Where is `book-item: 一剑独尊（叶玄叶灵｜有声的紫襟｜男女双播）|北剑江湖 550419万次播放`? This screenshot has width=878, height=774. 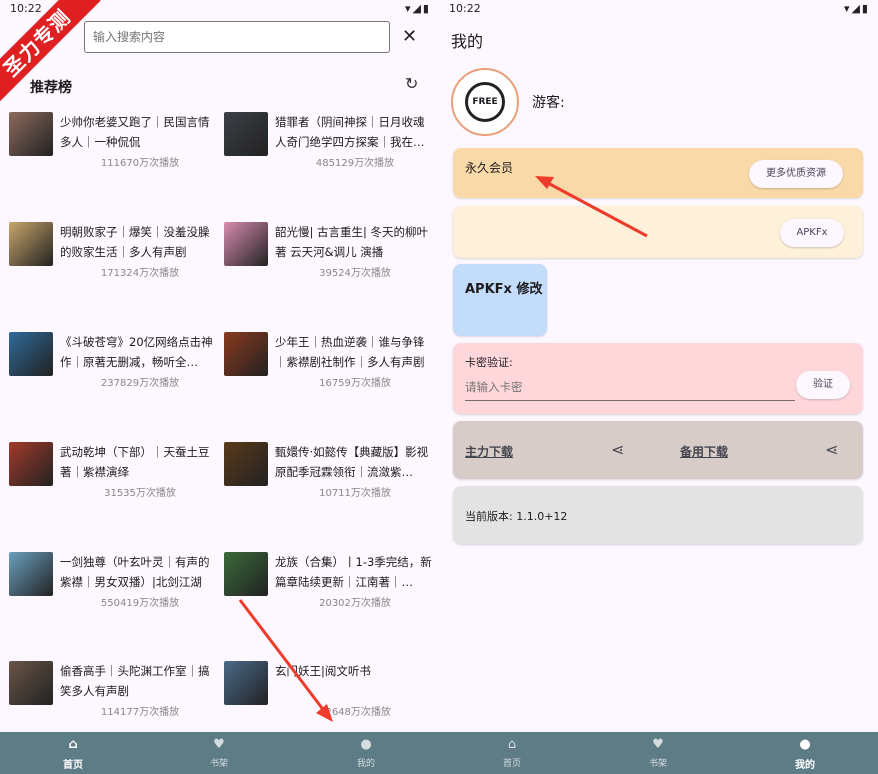
book-item: 一剑独尊（叶玄叶灵｜有声的紫襟｜男女双播）|北剑江湖 550419万次播放 is located at coordinates (114, 602).